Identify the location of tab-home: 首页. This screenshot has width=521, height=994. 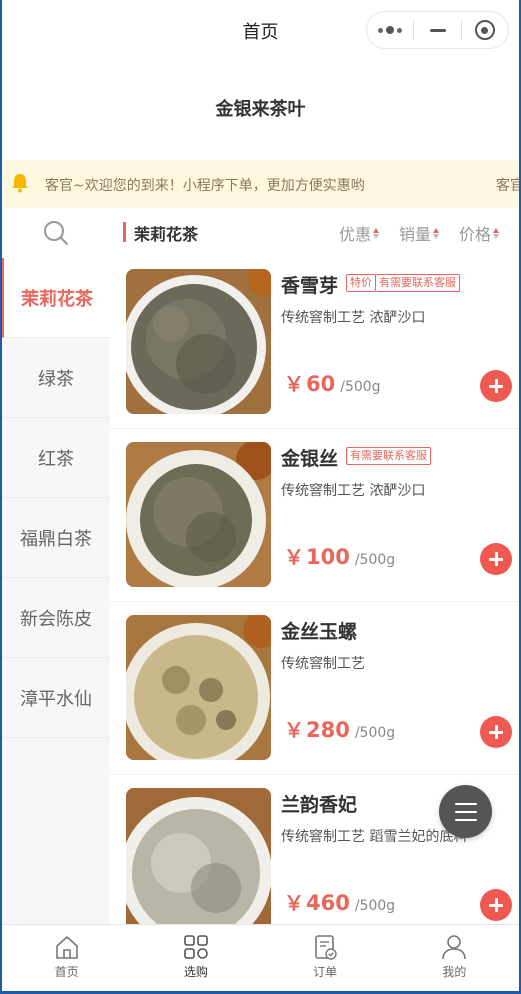
(66, 958).